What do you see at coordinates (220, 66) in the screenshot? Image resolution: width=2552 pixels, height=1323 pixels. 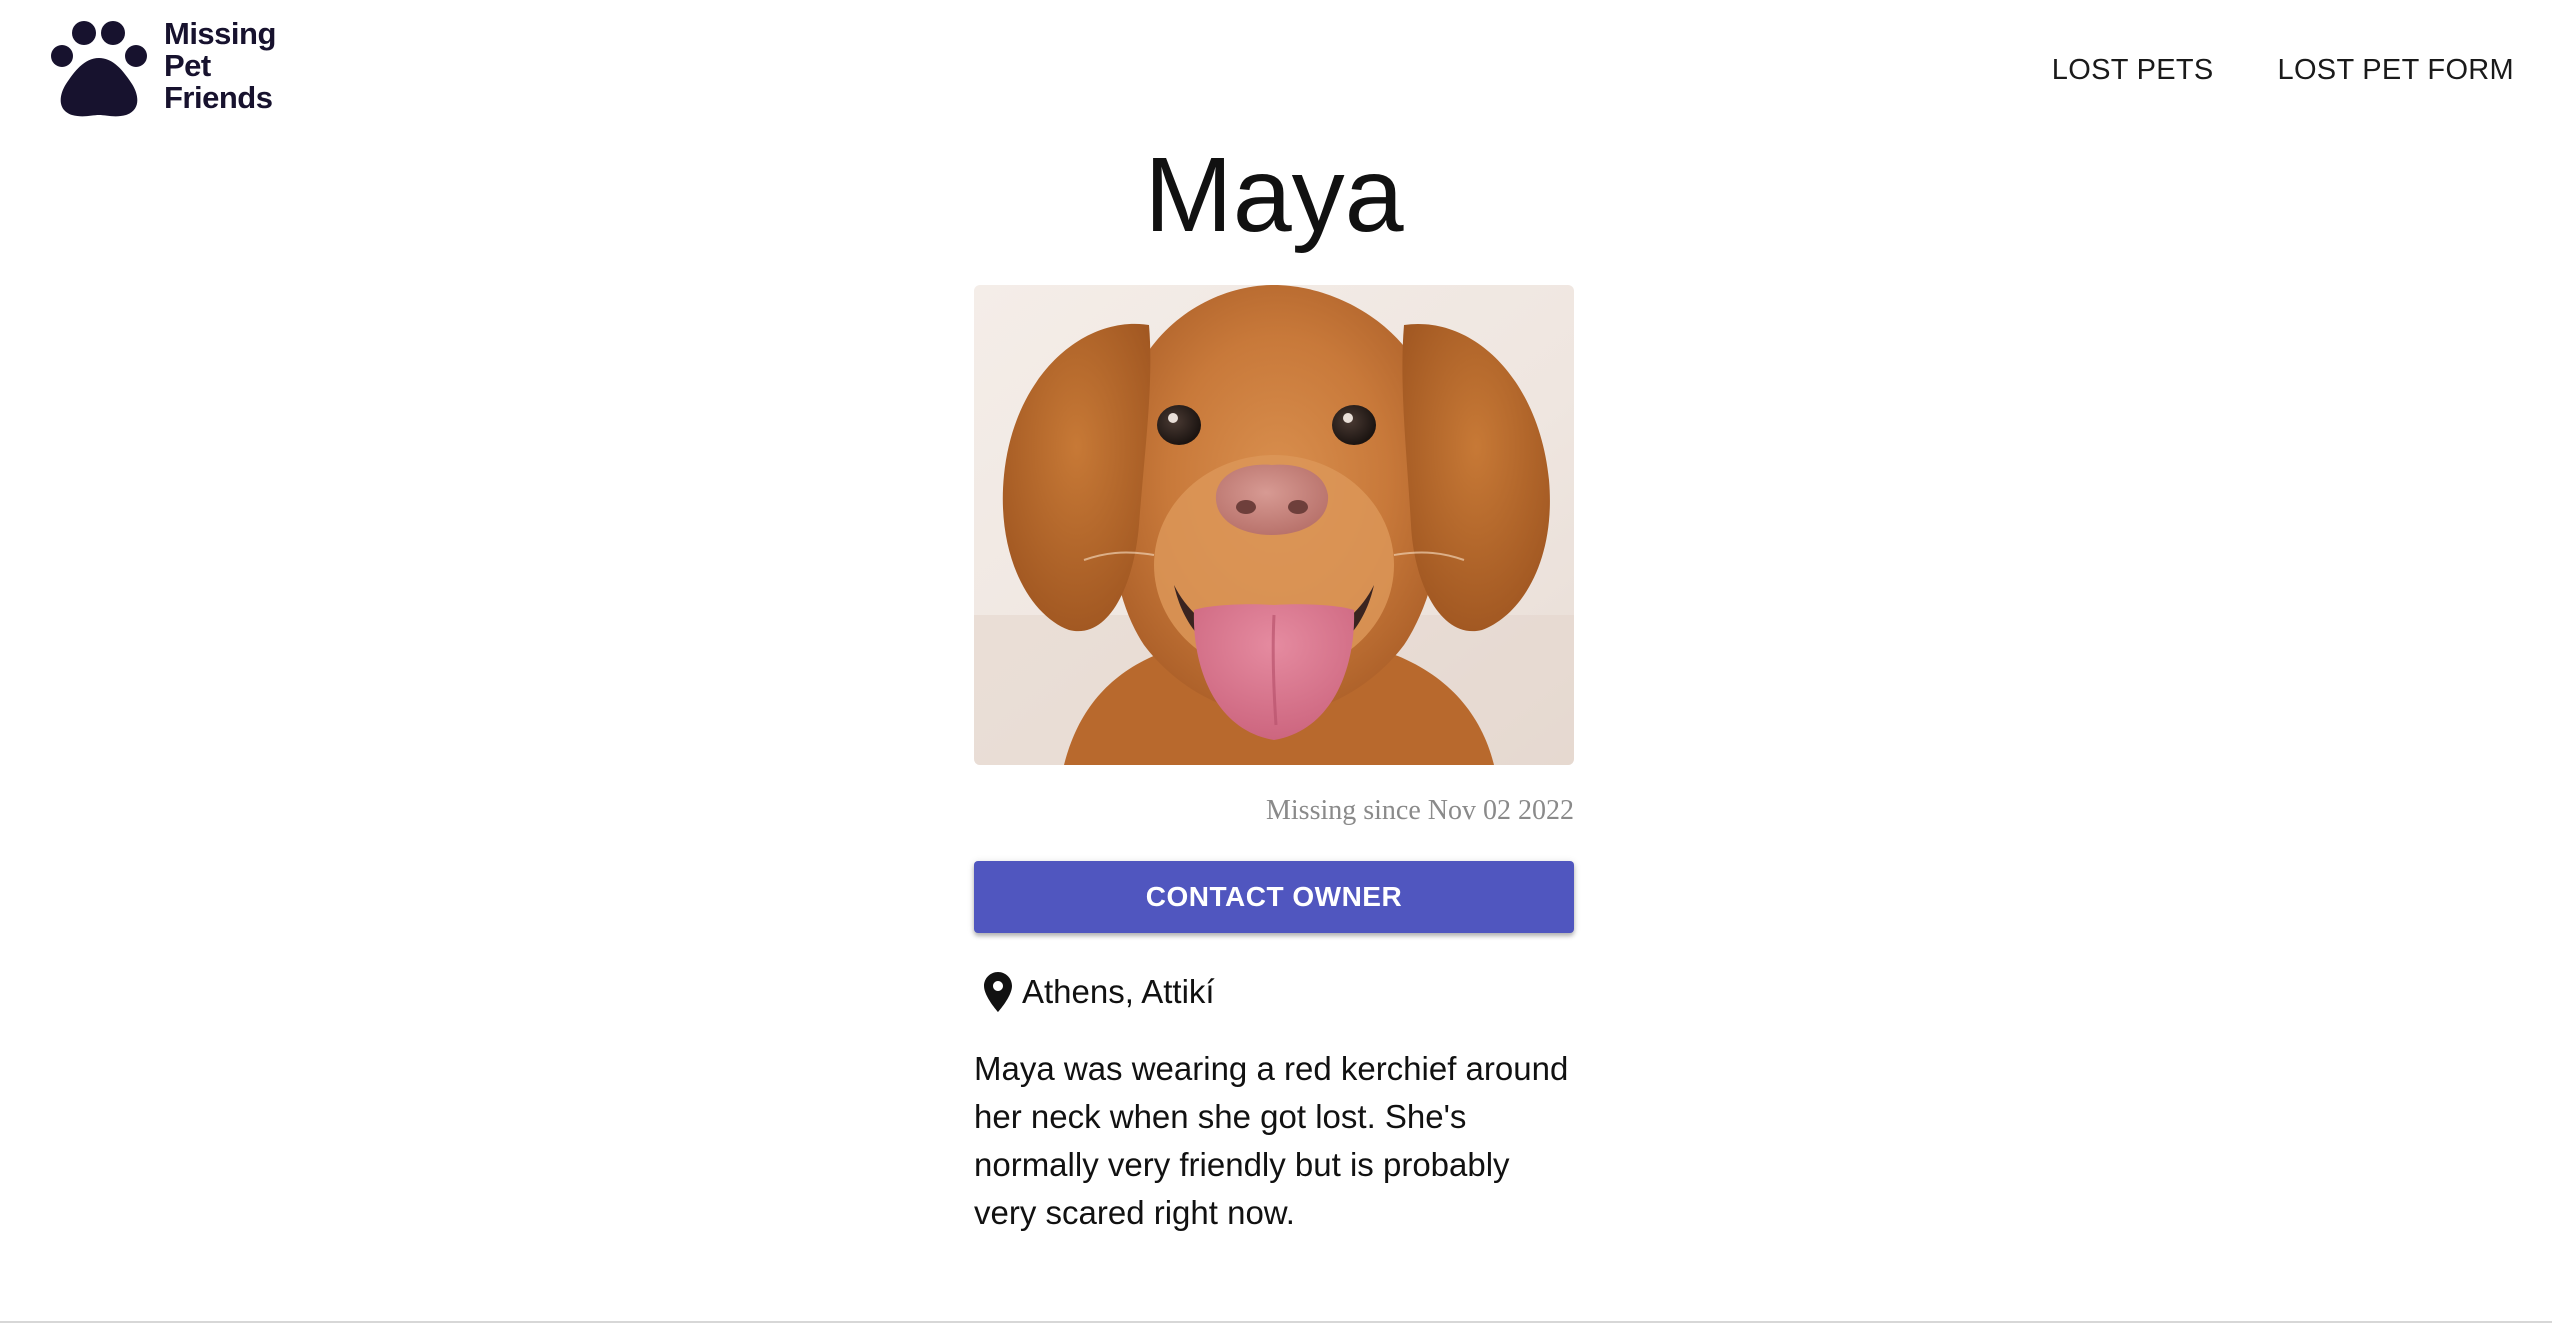 I see `brand-name: Missing Pet Friends` at bounding box center [220, 66].